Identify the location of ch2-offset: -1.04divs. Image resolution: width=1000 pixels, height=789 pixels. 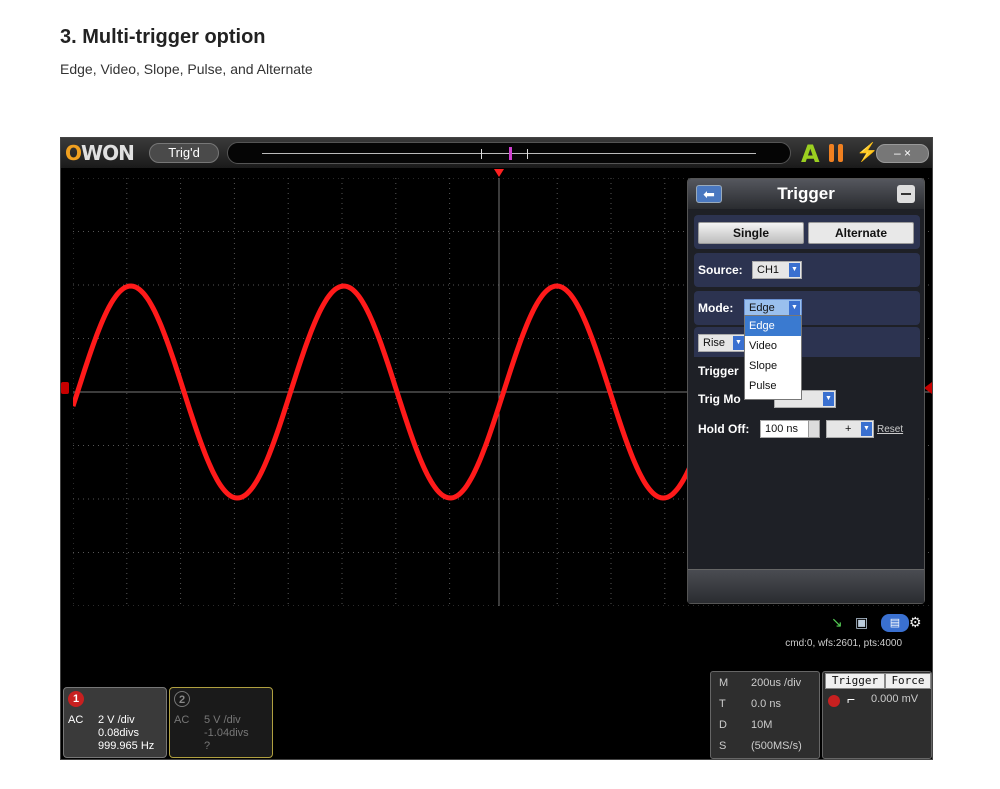
(226, 733).